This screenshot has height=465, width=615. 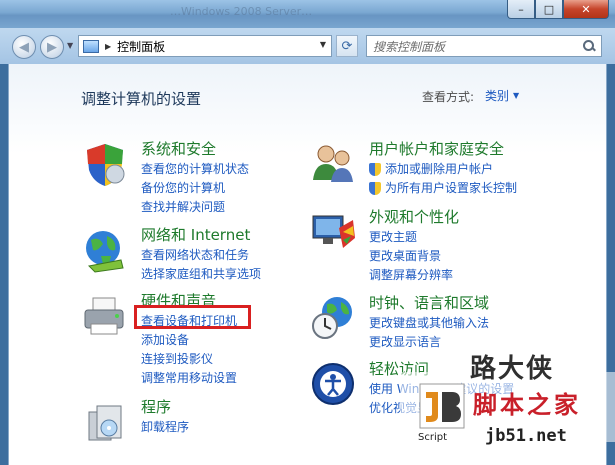 I want to click on link-backup-computer: 备份您的计算机, so click(x=195, y=188).